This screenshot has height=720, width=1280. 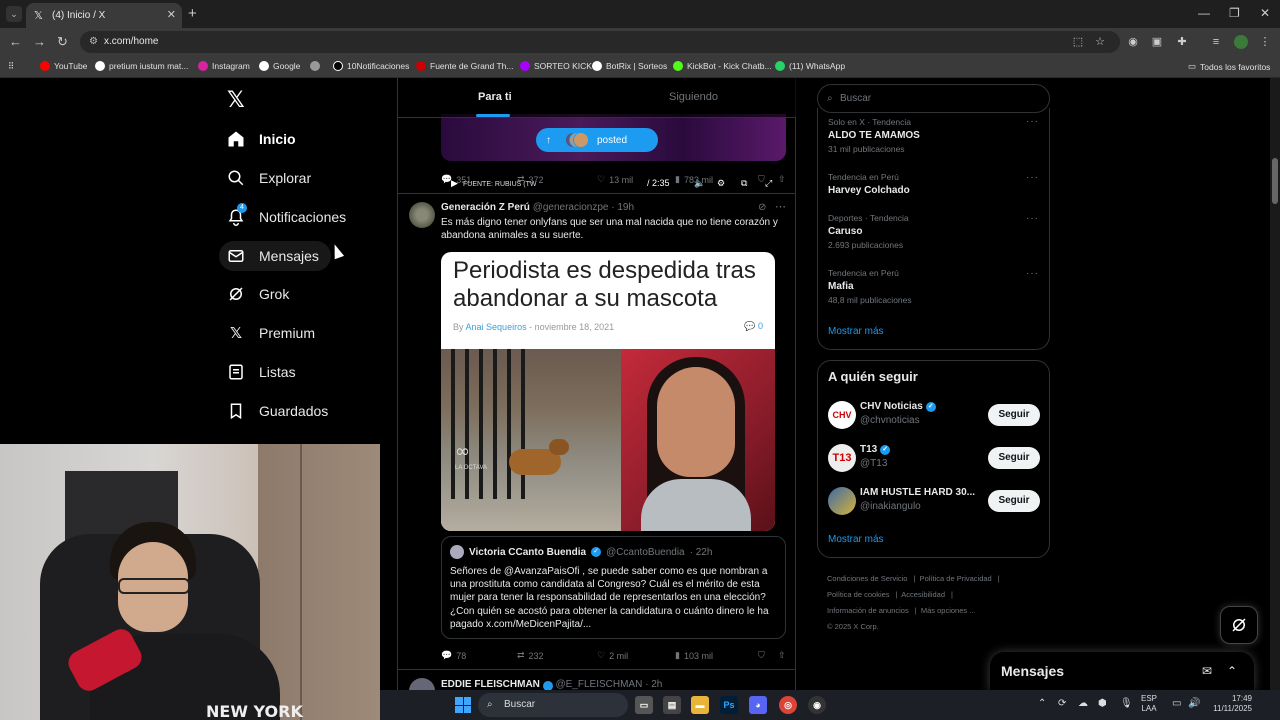 I want to click on search-input: ⌕ Buscar, so click(x=933, y=98).